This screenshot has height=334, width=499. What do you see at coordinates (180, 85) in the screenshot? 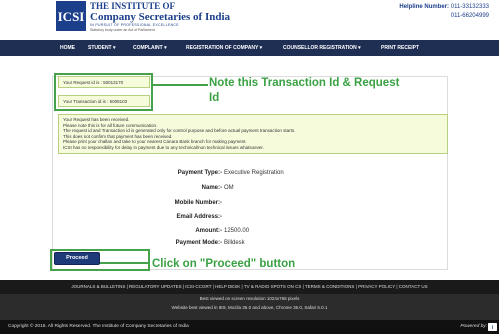
I see `annotation-arrow-ids` at bounding box center [180, 85].